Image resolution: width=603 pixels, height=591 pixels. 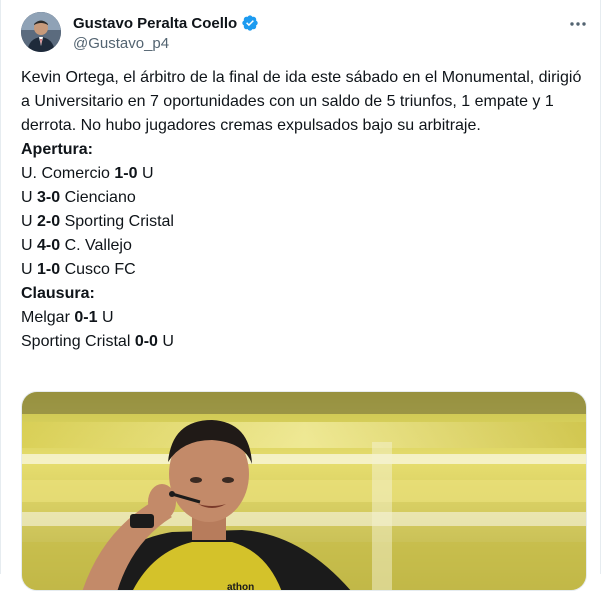 I want to click on clausura-results: Melgar 0-1 U Sporting Cristal 0-0 U, so click(x=304, y=330).